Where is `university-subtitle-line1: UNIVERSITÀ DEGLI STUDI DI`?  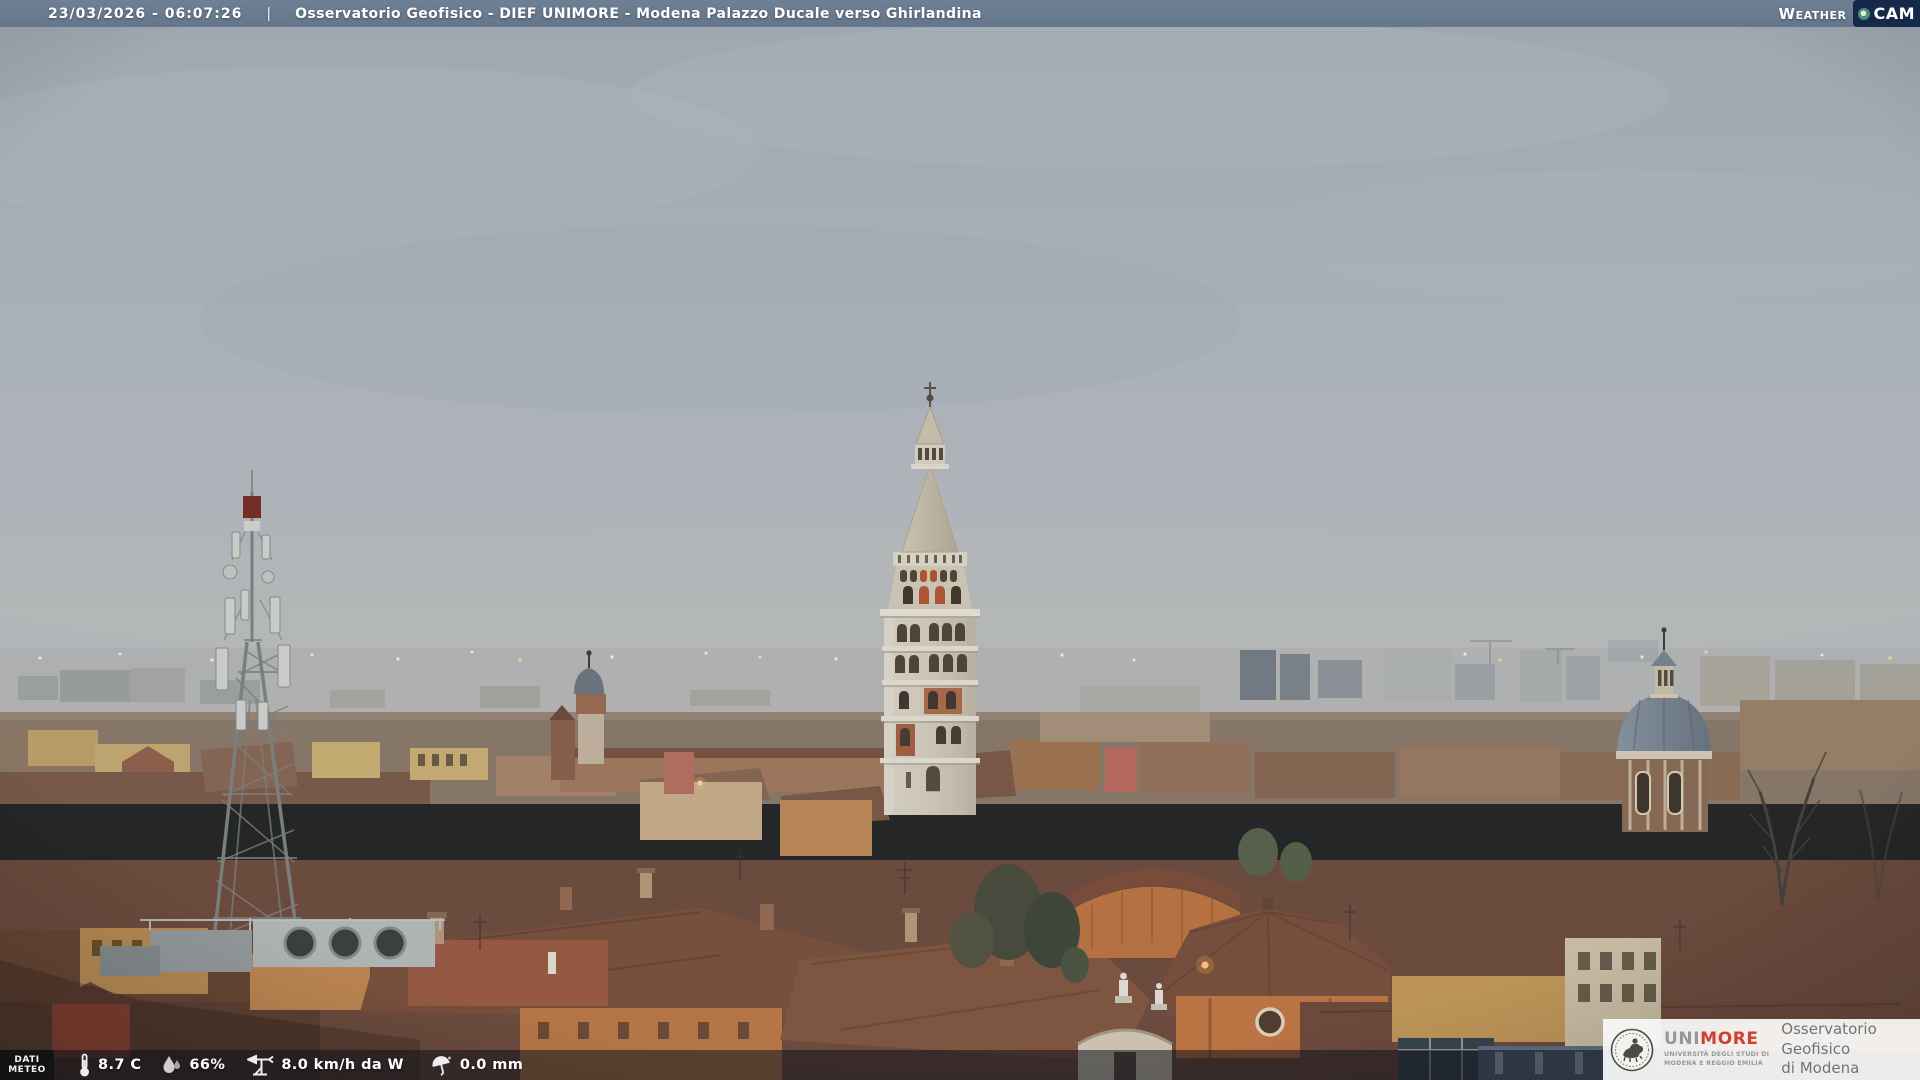 university-subtitle-line1: UNIVERSITÀ DEGLI STUDI DI is located at coordinates (1717, 1054).